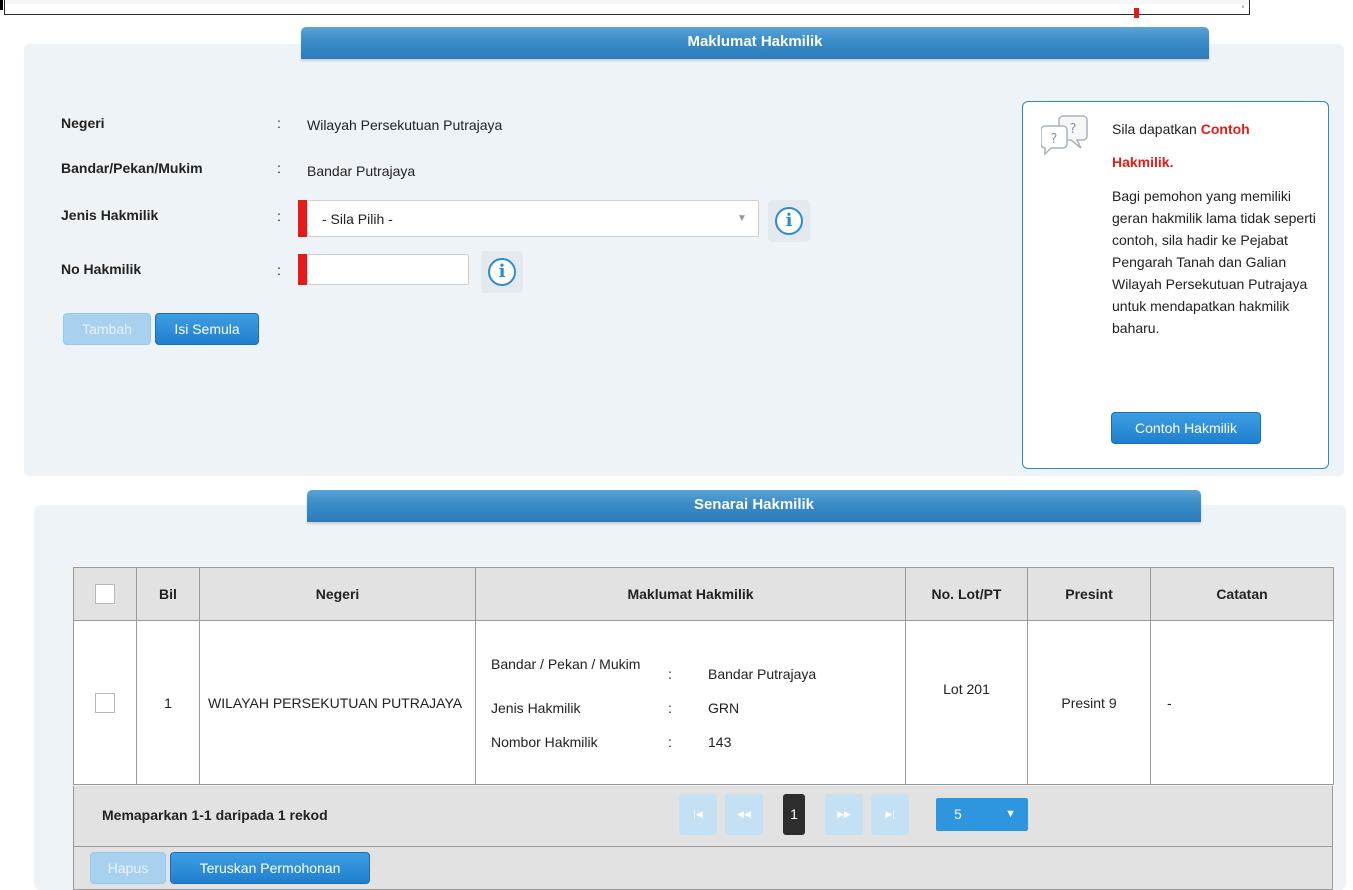  I want to click on row-select-cell, so click(105, 702).